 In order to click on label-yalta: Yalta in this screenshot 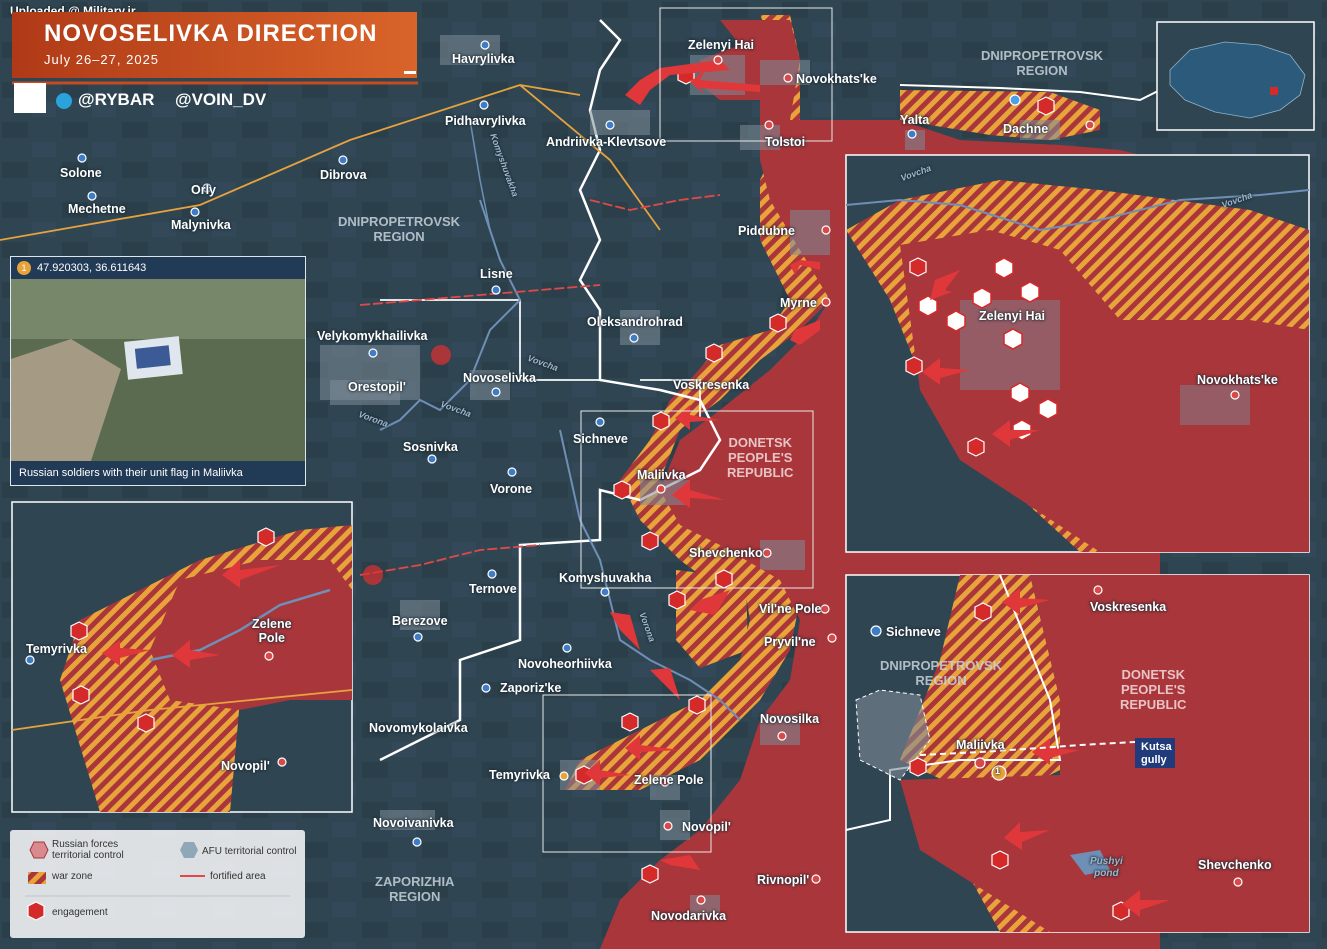, I will do `click(915, 120)`.